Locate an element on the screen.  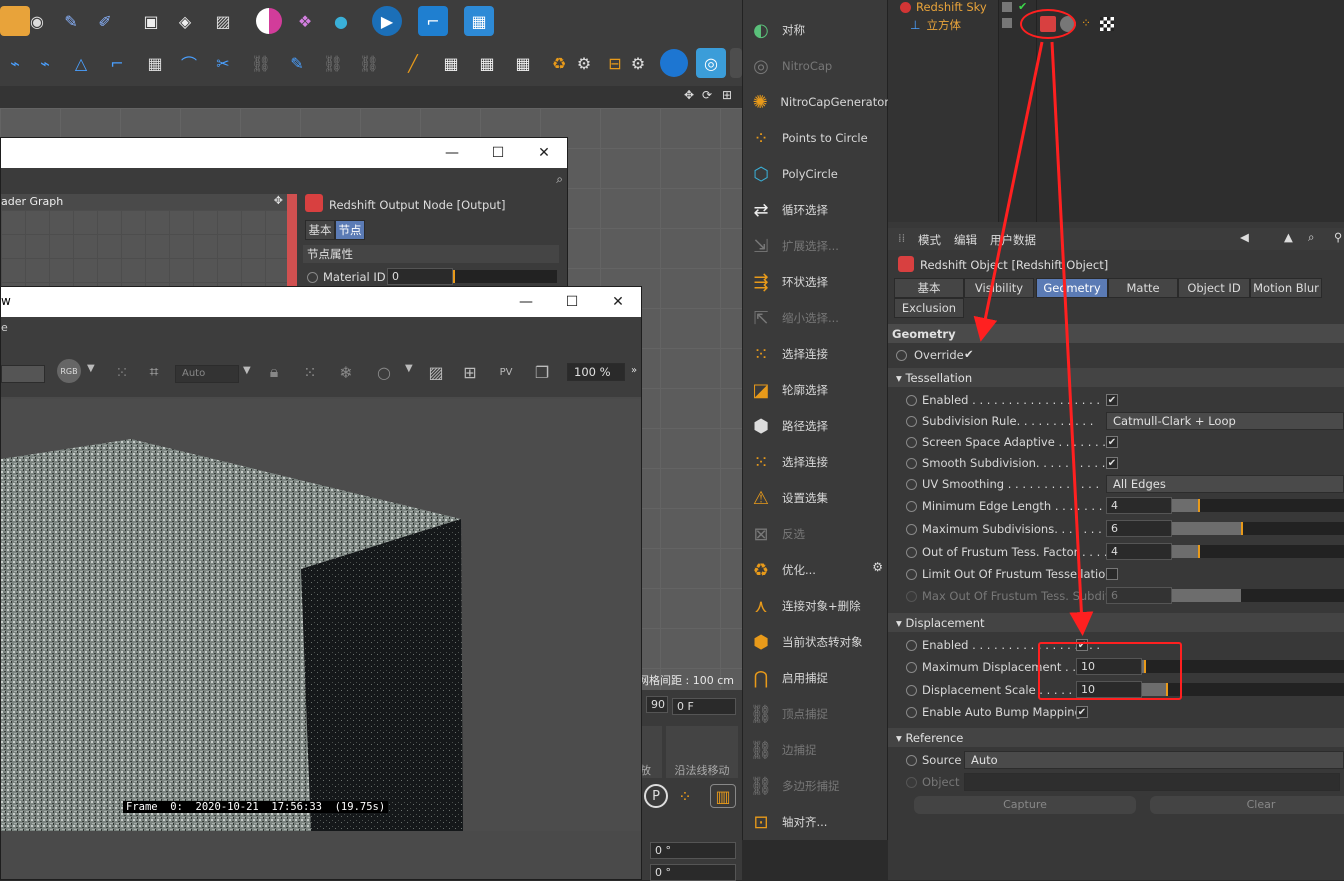
annotation-arrows is located at coordinates (1033, 338).